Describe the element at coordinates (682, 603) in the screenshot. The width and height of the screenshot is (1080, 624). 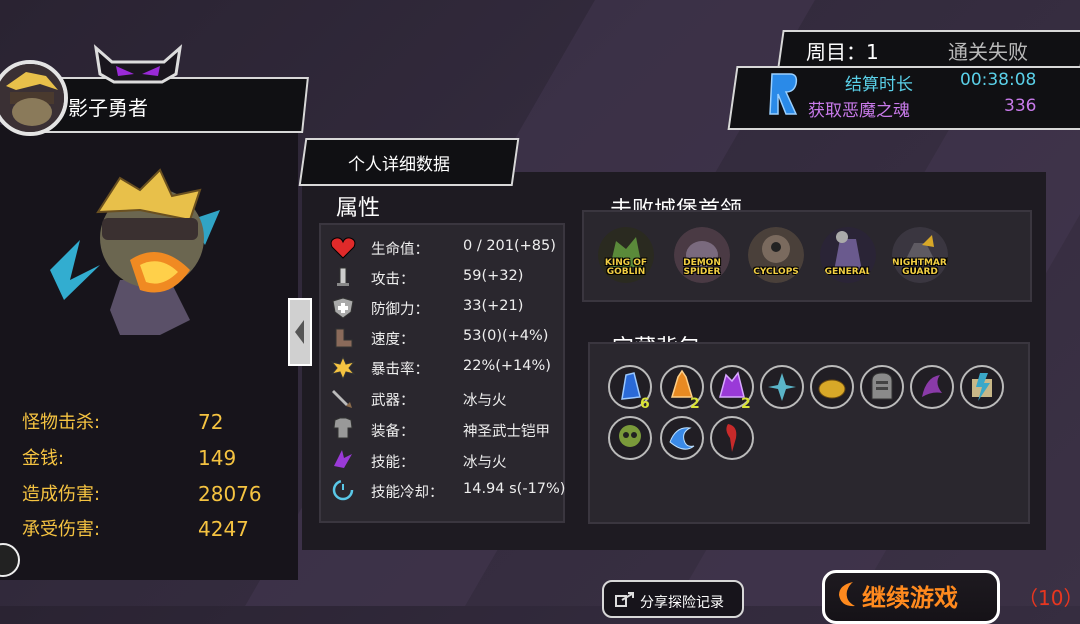
I see `share-record-label: 分享探险记录` at that location.